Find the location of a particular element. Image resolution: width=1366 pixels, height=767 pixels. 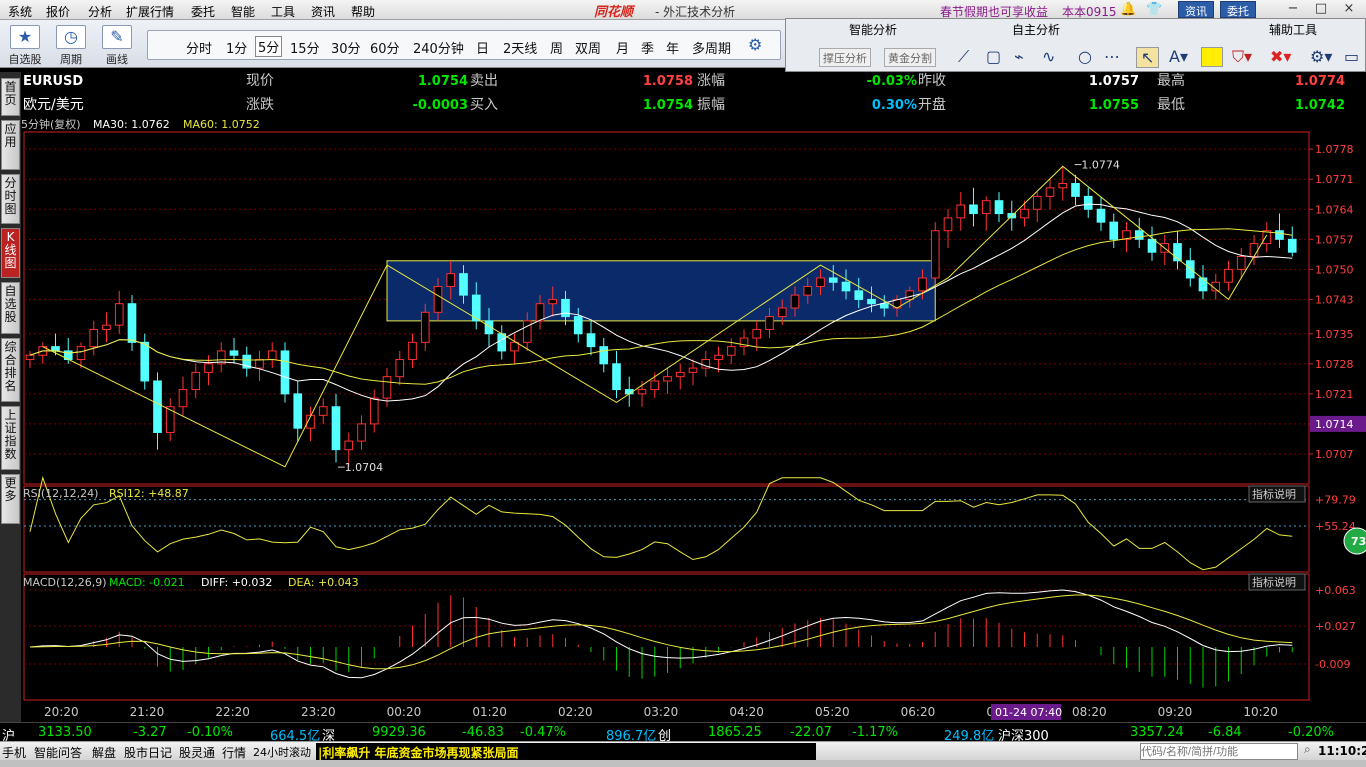

menu-news: 资讯 is located at coordinates (323, 11).